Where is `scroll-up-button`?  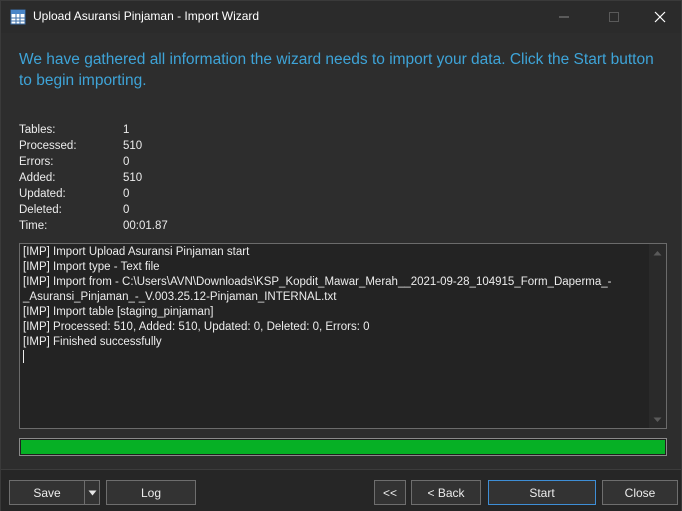
scroll-up-button is located at coordinates (657, 252).